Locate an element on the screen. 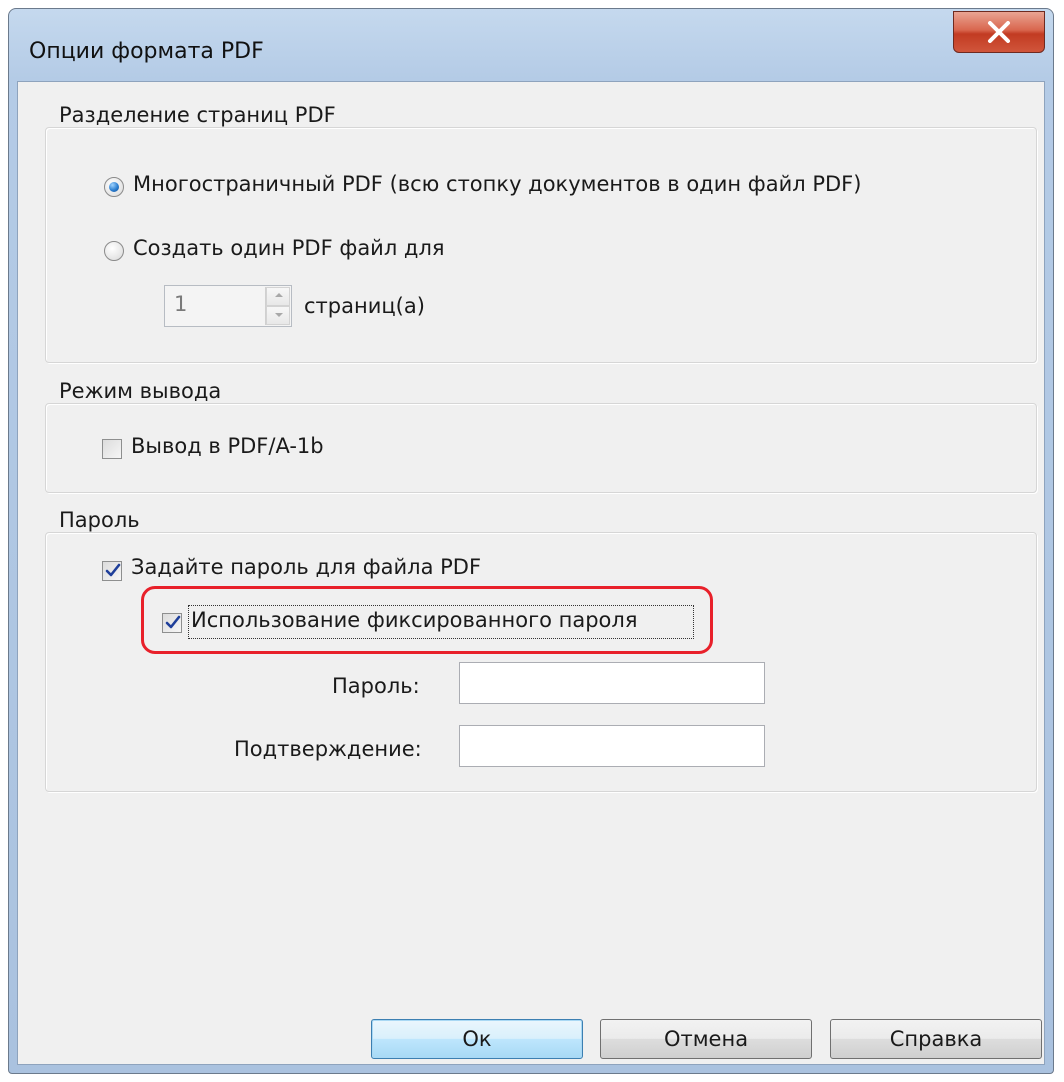 The width and height of the screenshot is (1064, 1082). fixed-password-checkbox is located at coordinates (172, 623).